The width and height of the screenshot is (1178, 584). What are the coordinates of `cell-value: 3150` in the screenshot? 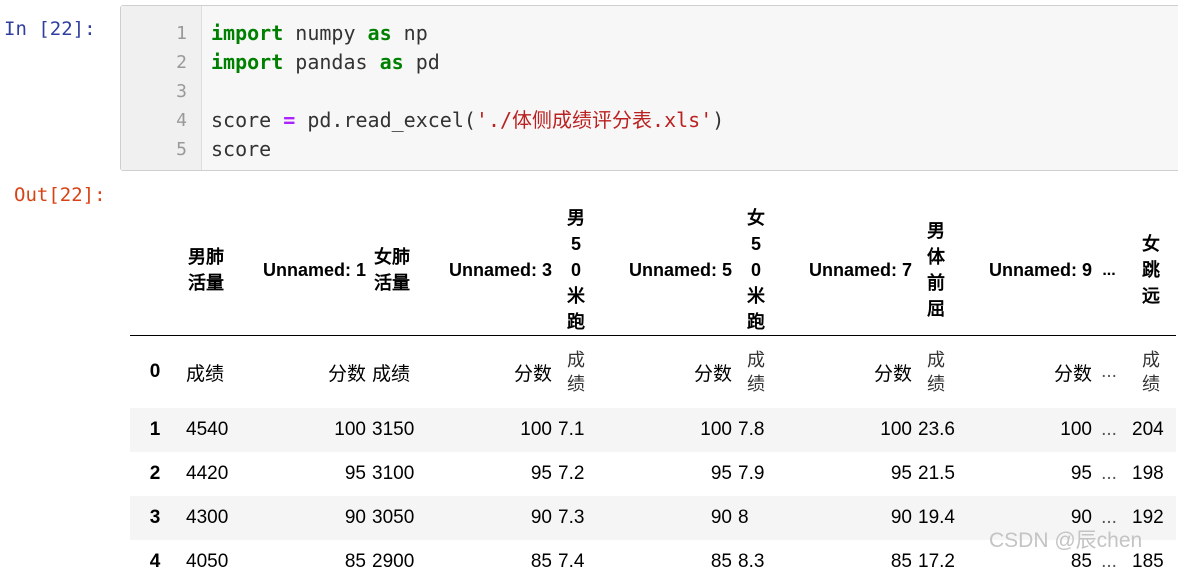 It's located at (393, 429).